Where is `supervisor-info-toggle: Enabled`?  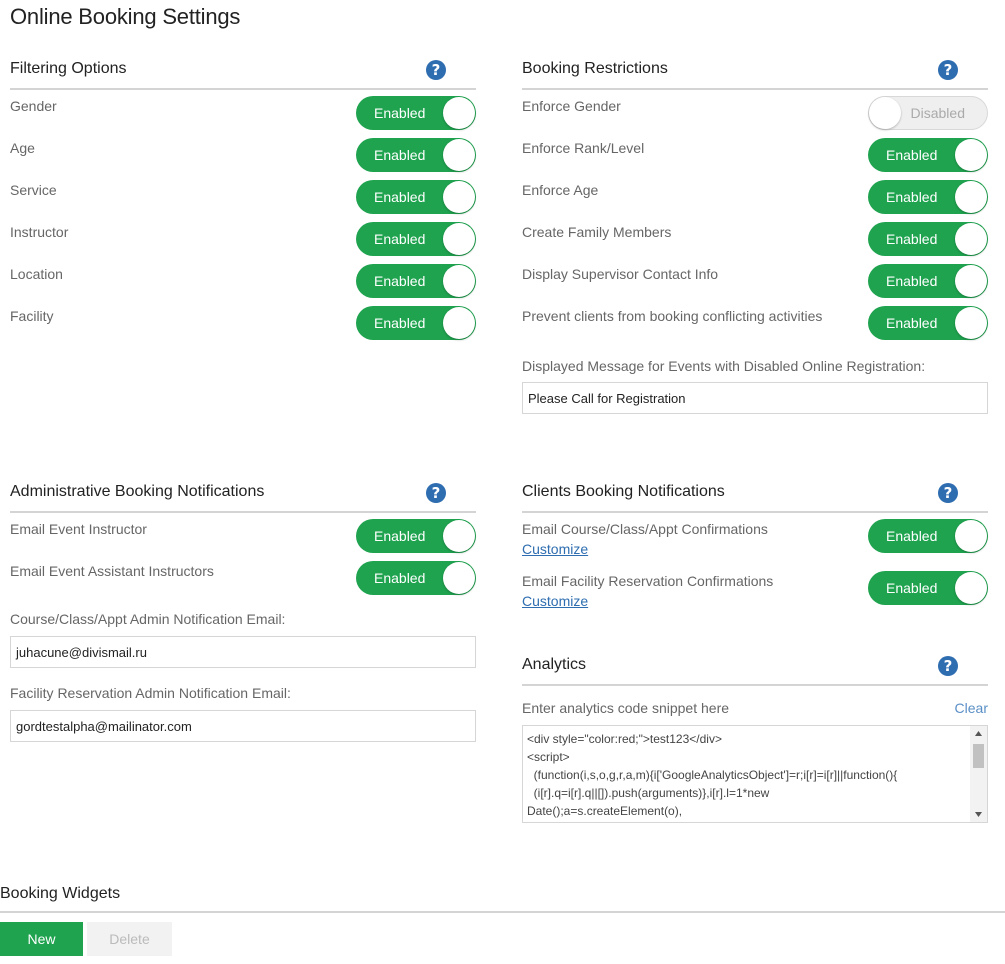 supervisor-info-toggle: Enabled is located at coordinates (928, 281).